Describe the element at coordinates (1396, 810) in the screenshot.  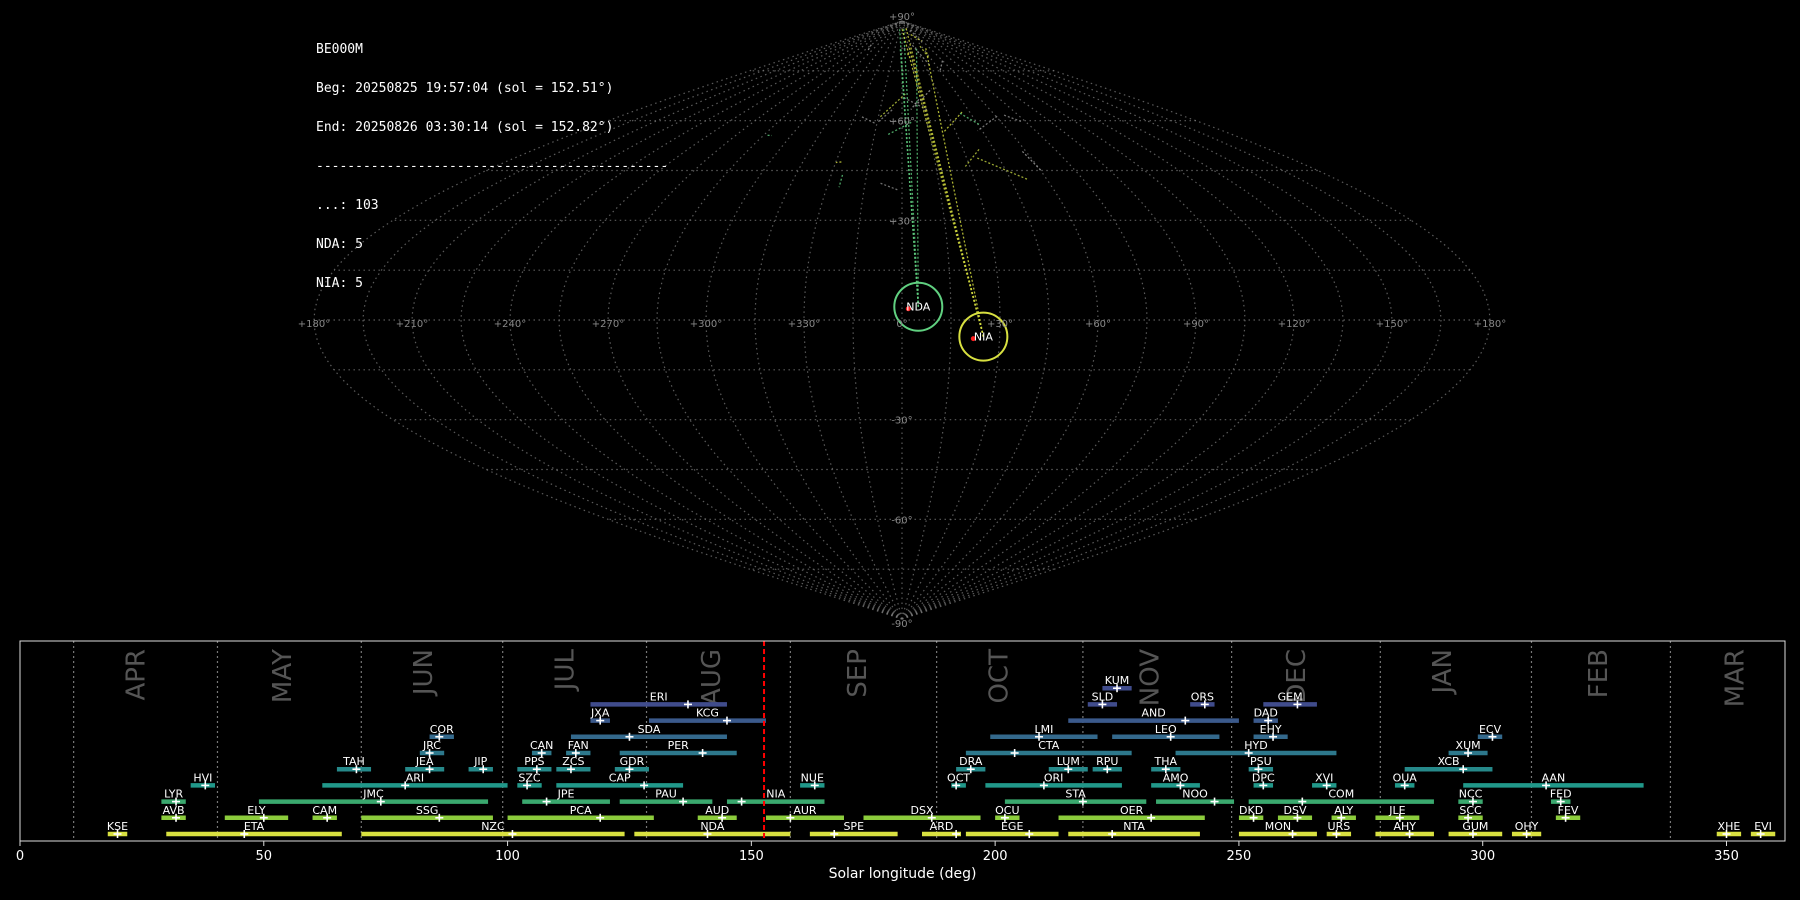
I see `shower-label: JLE` at that location.